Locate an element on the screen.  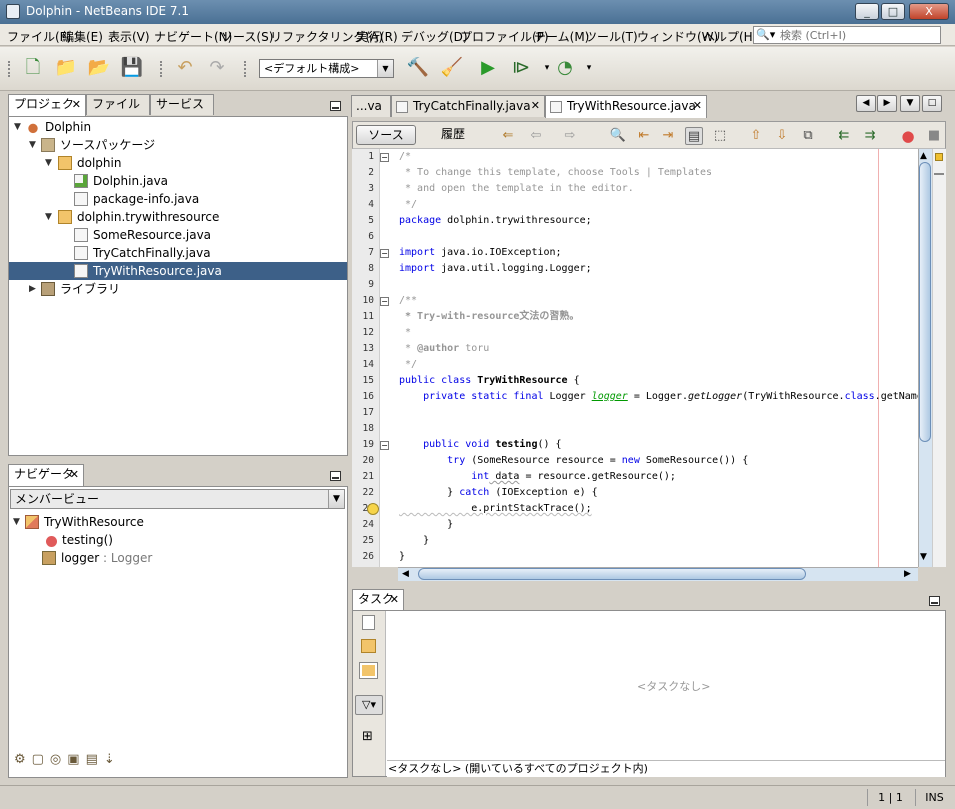
tree-item-file: Dolphin.java is located at coordinates (121, 181).